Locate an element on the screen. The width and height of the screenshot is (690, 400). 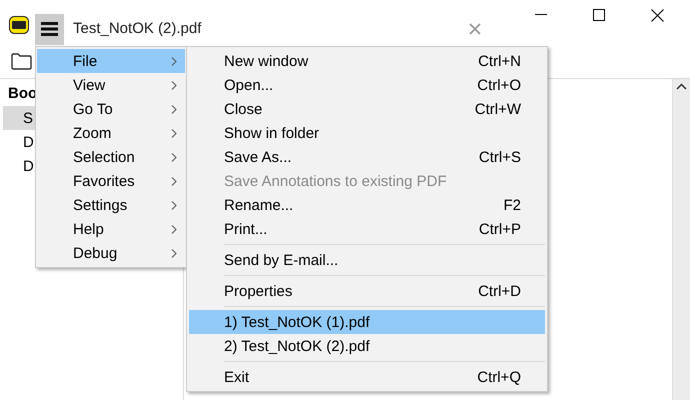
menu-item: View is located at coordinates (111, 85).